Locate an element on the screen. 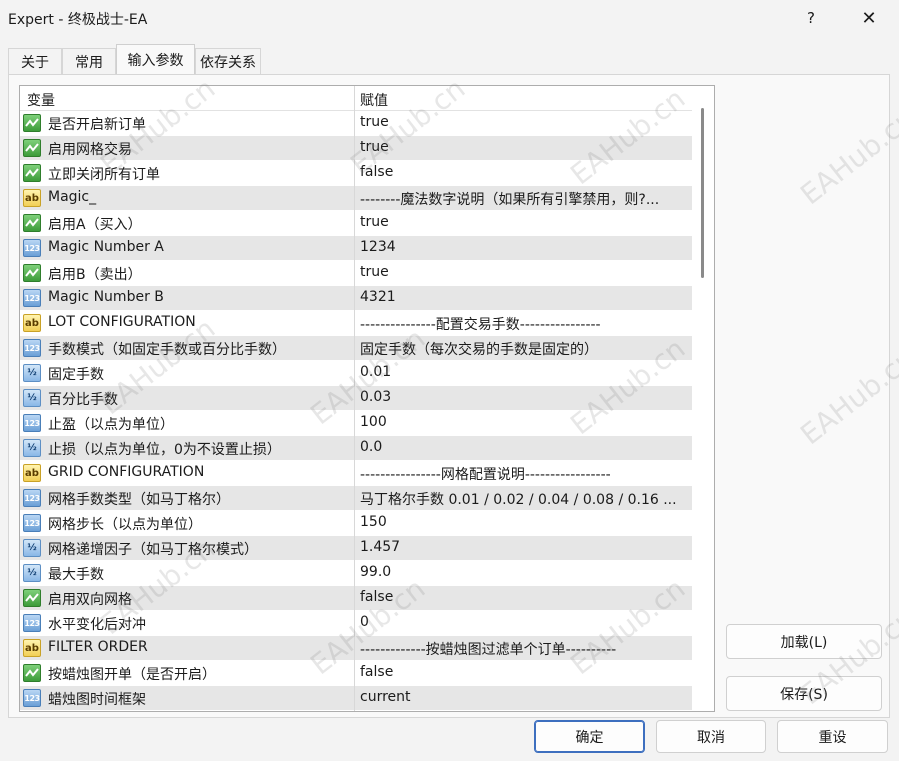 The image size is (899, 761). parameter-name: 固定手数 is located at coordinates (76, 374).